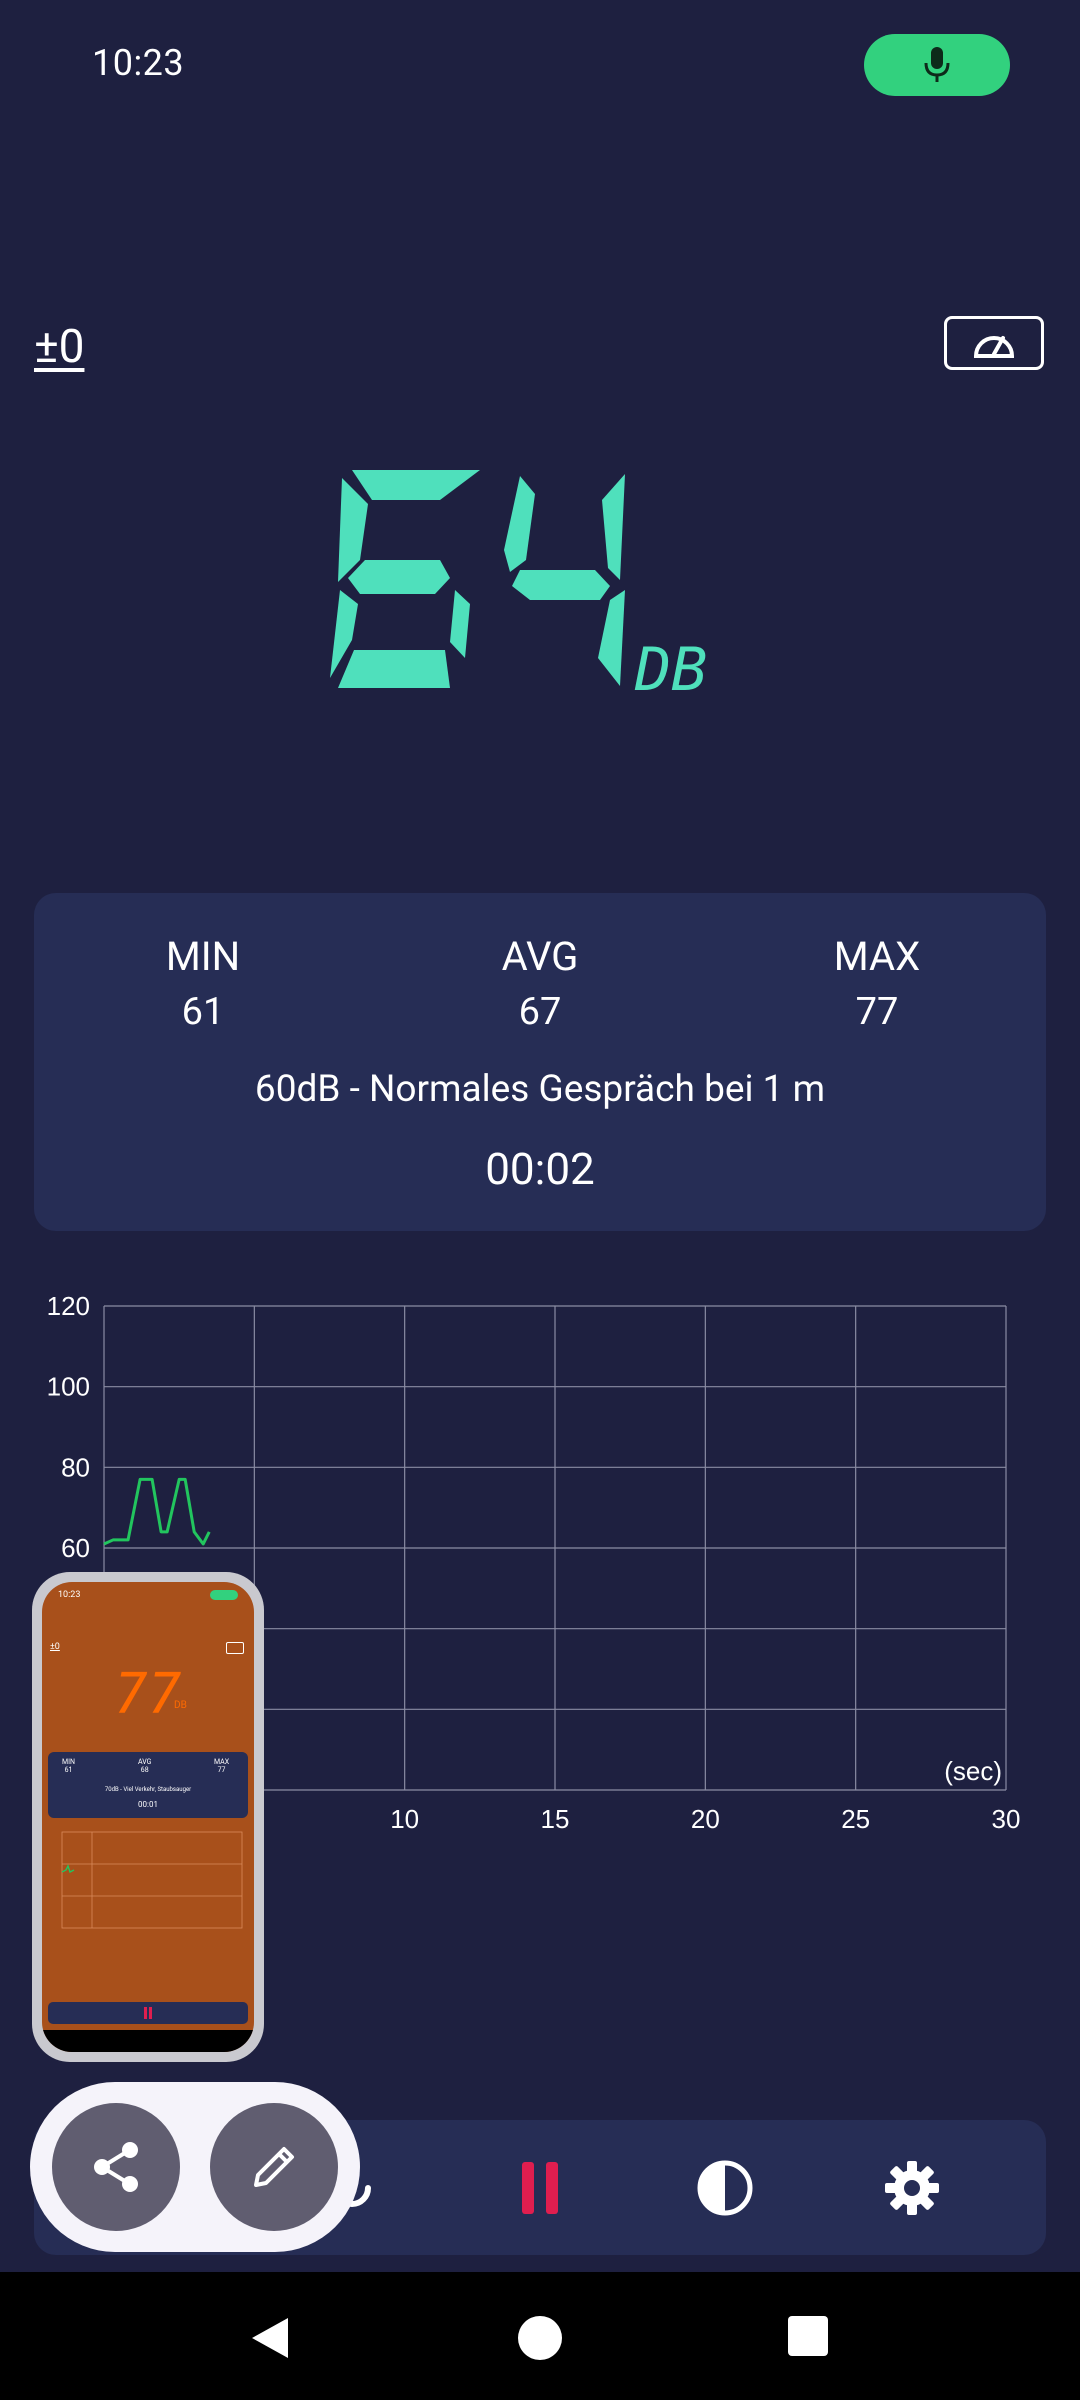 The width and height of the screenshot is (1080, 2400). Describe the element at coordinates (540, 1169) in the screenshot. I see `elapsed-timer: 00:02` at that location.